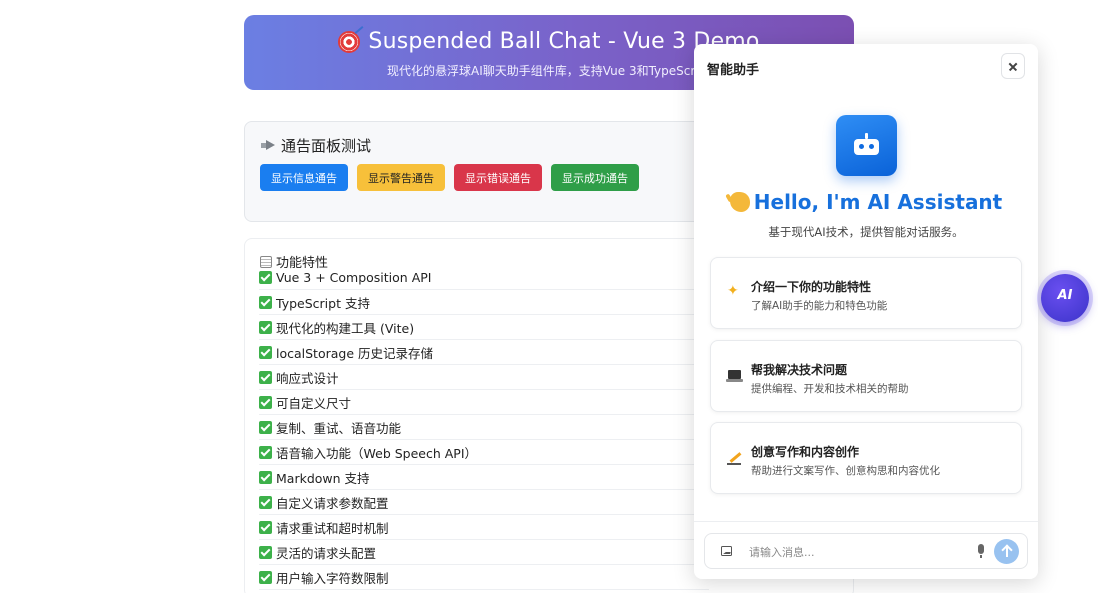  Describe the element at coordinates (805, 452) in the screenshot. I see `suggestion-title: 创意写作和内容创作` at that location.